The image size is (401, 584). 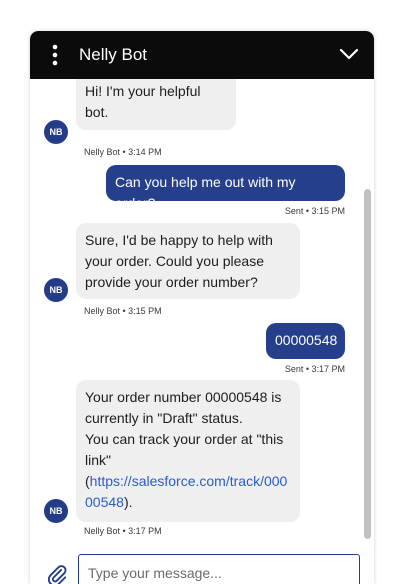 I want to click on message-line: provide your order number?, so click(x=171, y=282).